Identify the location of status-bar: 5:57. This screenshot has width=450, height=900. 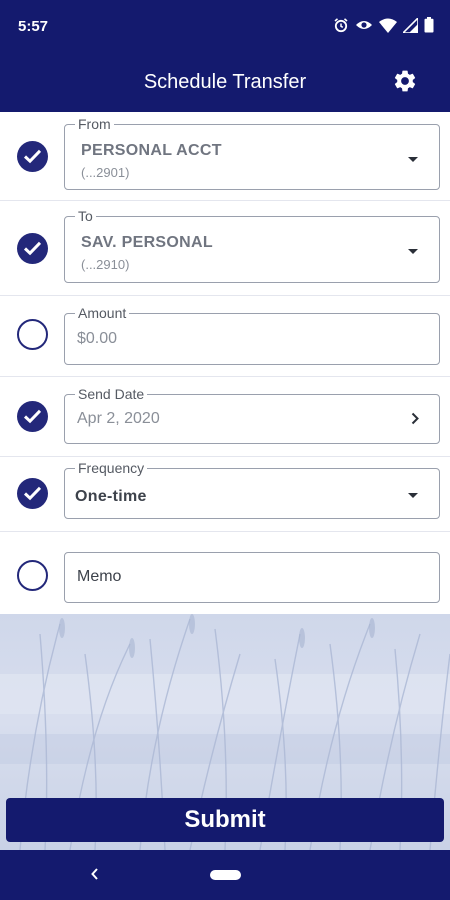
(225, 27).